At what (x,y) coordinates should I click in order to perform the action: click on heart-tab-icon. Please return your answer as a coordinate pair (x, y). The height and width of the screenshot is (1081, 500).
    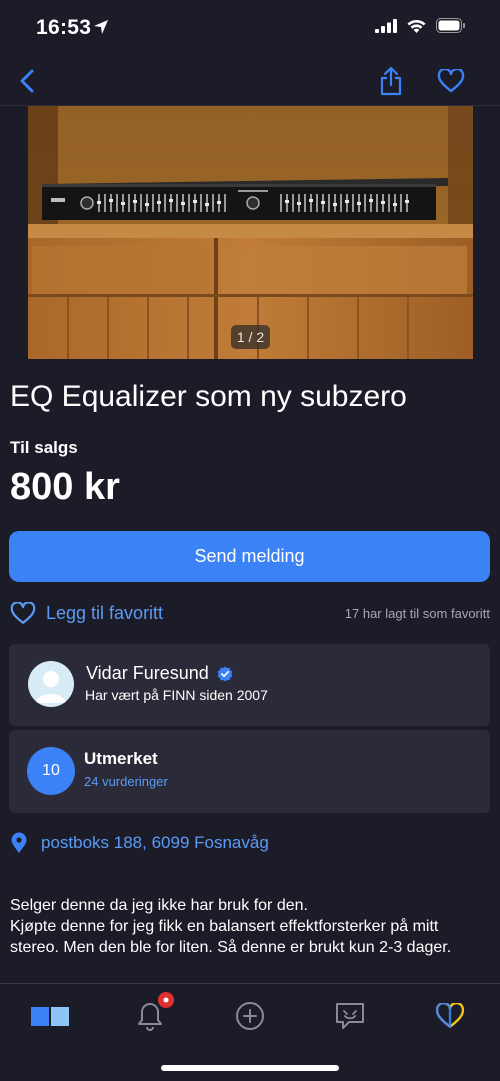
    Looking at the image, I should click on (450, 1015).